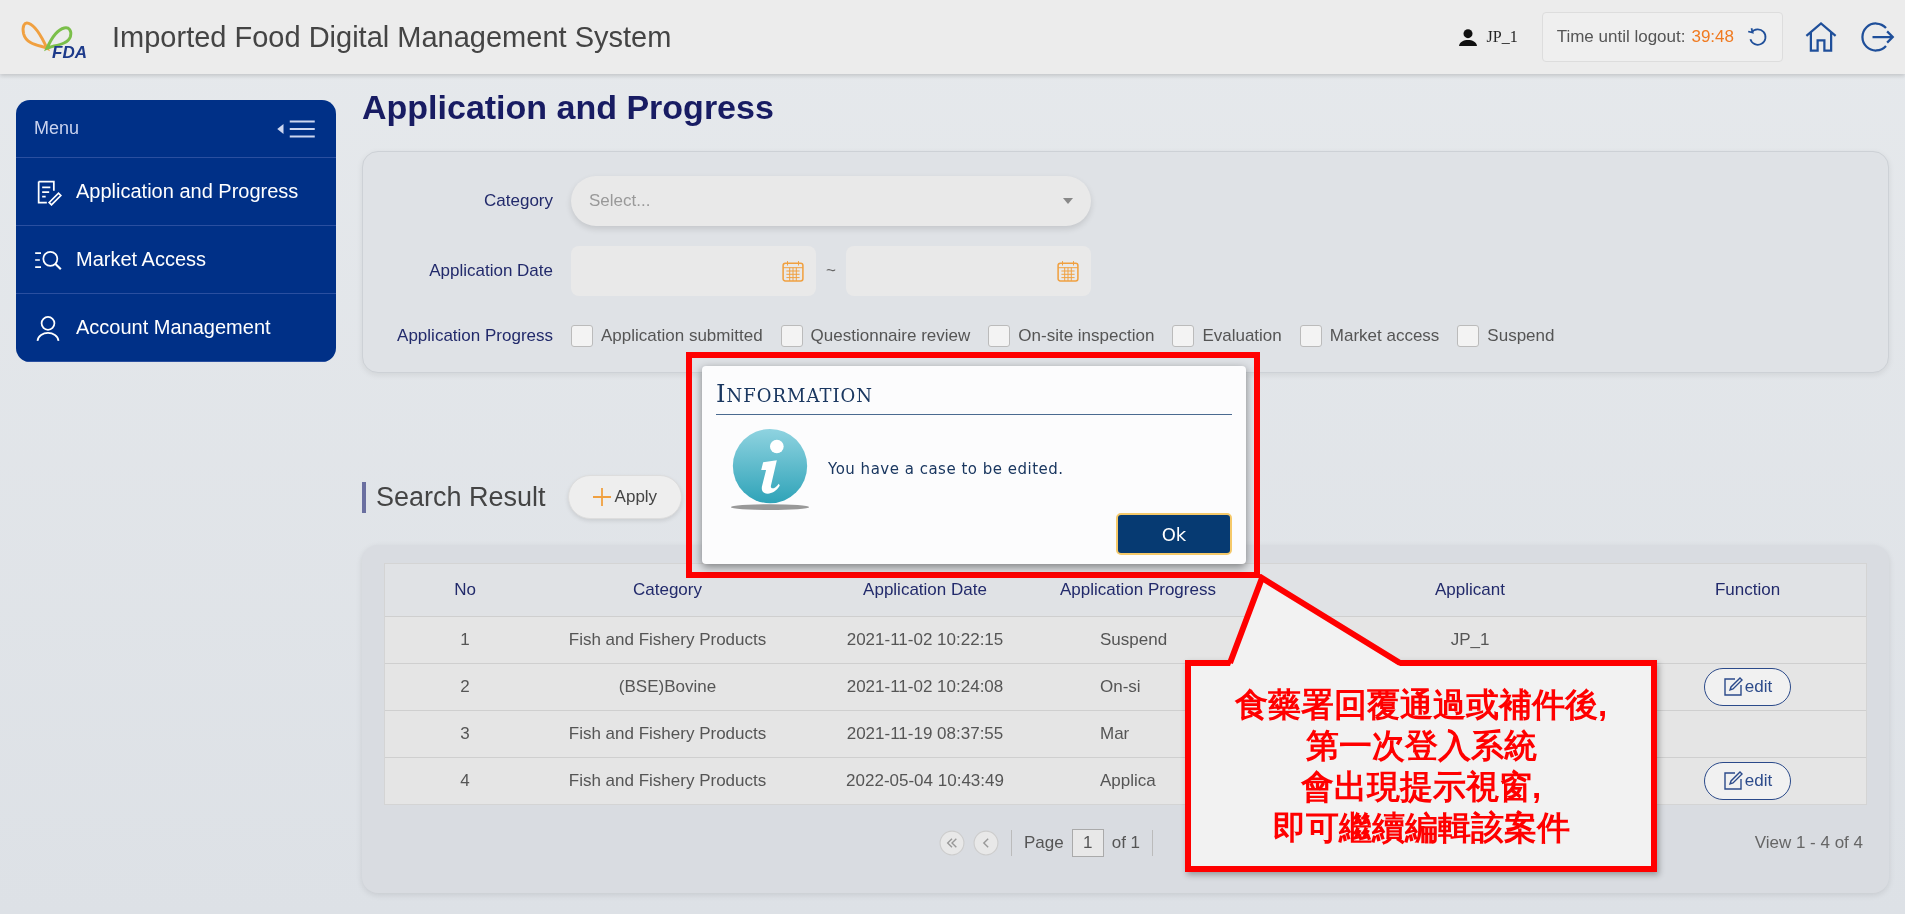 This screenshot has height=914, width=1905. Describe the element at coordinates (925, 781) in the screenshot. I see `table-cell-text: 2022-05-04 10:43:49` at that location.